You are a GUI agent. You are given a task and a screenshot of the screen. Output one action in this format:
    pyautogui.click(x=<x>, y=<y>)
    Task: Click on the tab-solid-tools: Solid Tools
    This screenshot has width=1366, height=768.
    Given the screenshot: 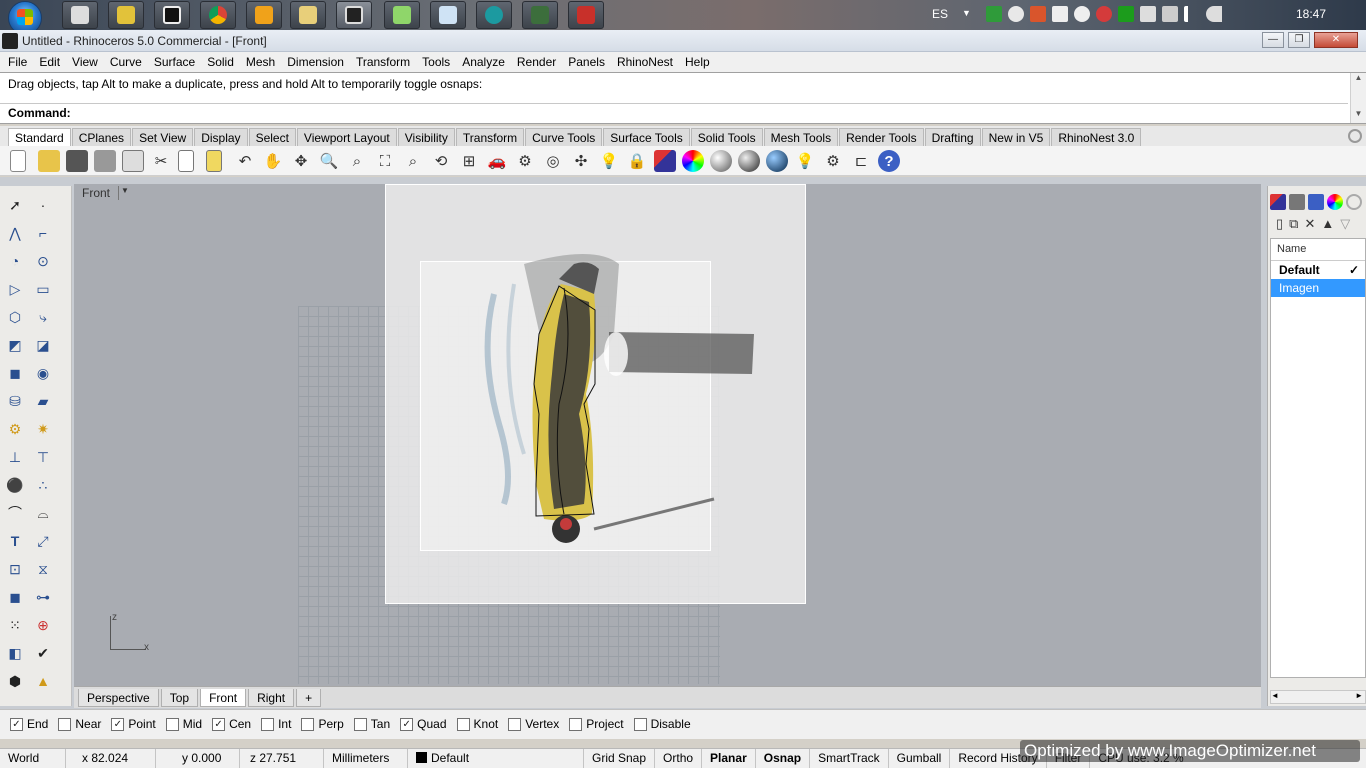 What is the action you would take?
    pyautogui.click(x=726, y=137)
    